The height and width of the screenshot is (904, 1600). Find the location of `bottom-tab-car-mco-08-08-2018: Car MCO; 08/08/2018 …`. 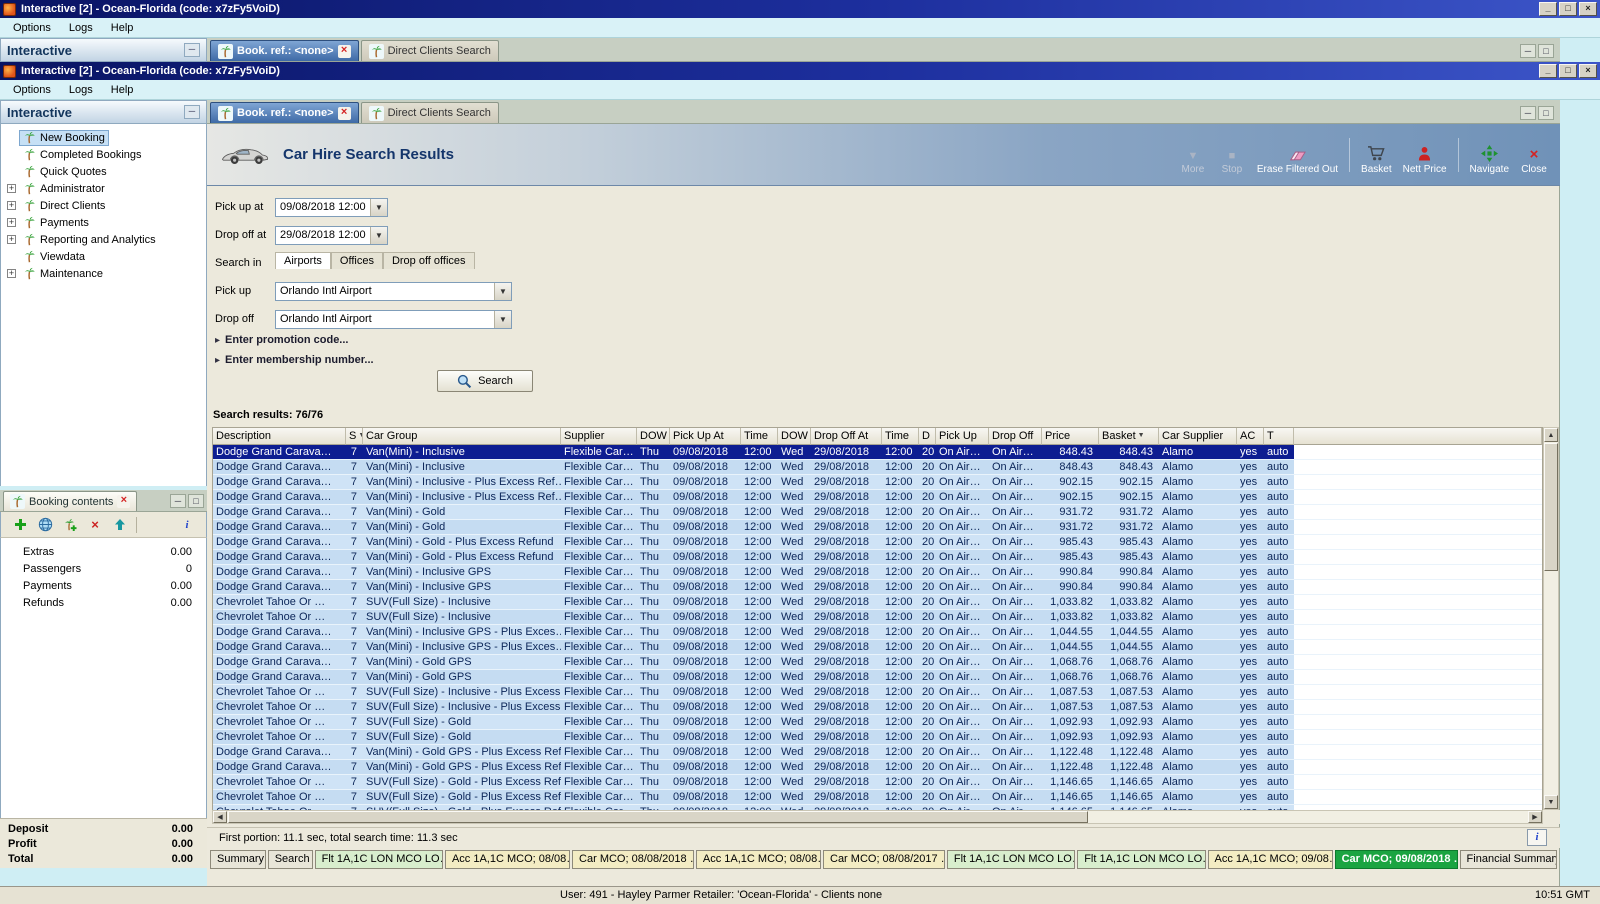

bottom-tab-car-mco-08-08-2018: Car MCO; 08/08/2018 … is located at coordinates (633, 859).